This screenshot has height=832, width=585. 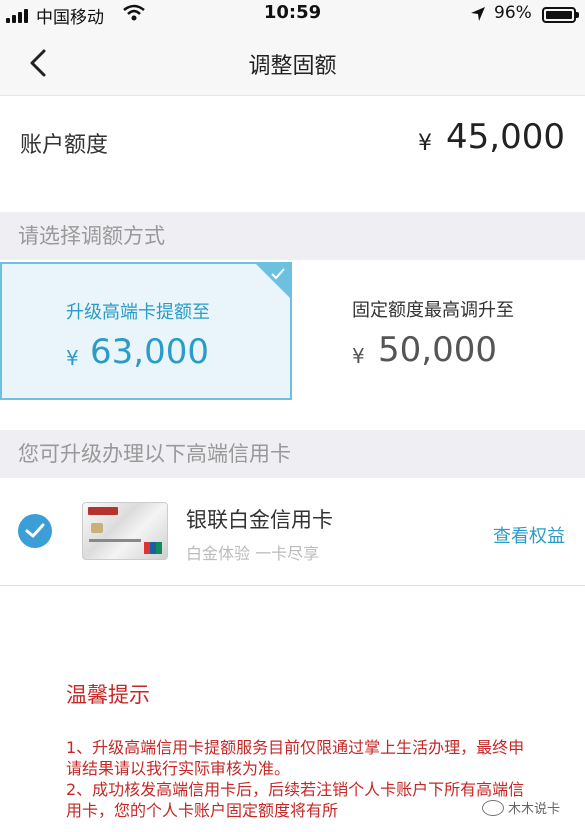 What do you see at coordinates (125, 531) in the screenshot?
I see `card-image` at bounding box center [125, 531].